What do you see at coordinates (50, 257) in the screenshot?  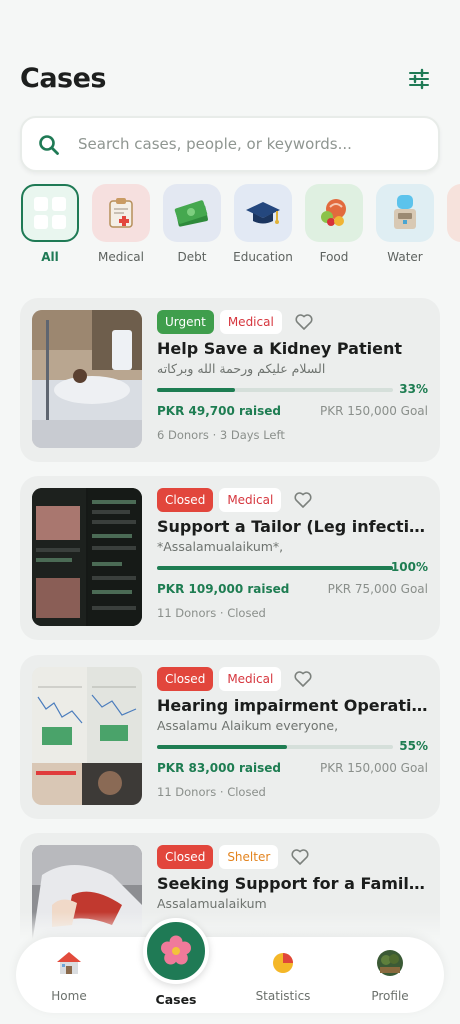 I see `category-label: All` at bounding box center [50, 257].